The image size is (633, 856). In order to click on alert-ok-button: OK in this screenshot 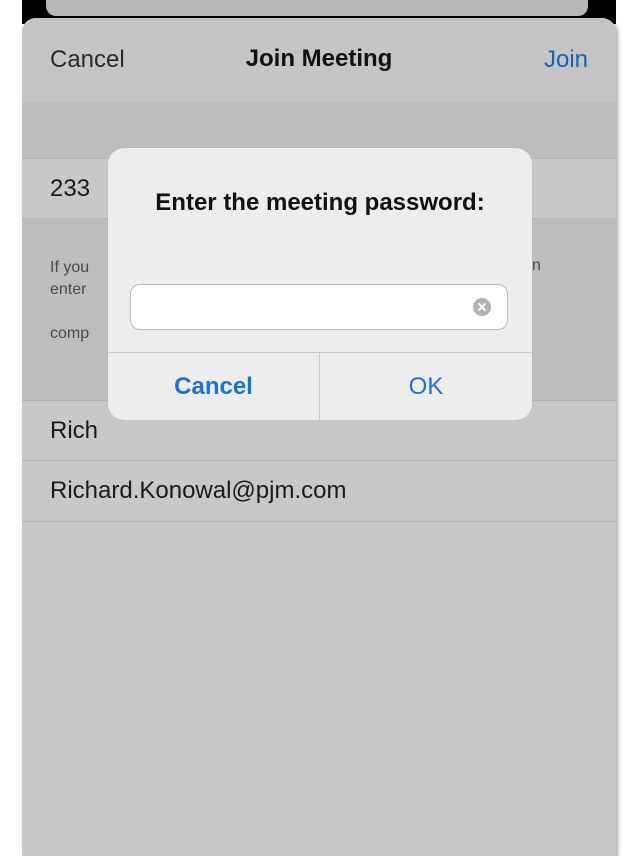, I will do `click(426, 386)`.